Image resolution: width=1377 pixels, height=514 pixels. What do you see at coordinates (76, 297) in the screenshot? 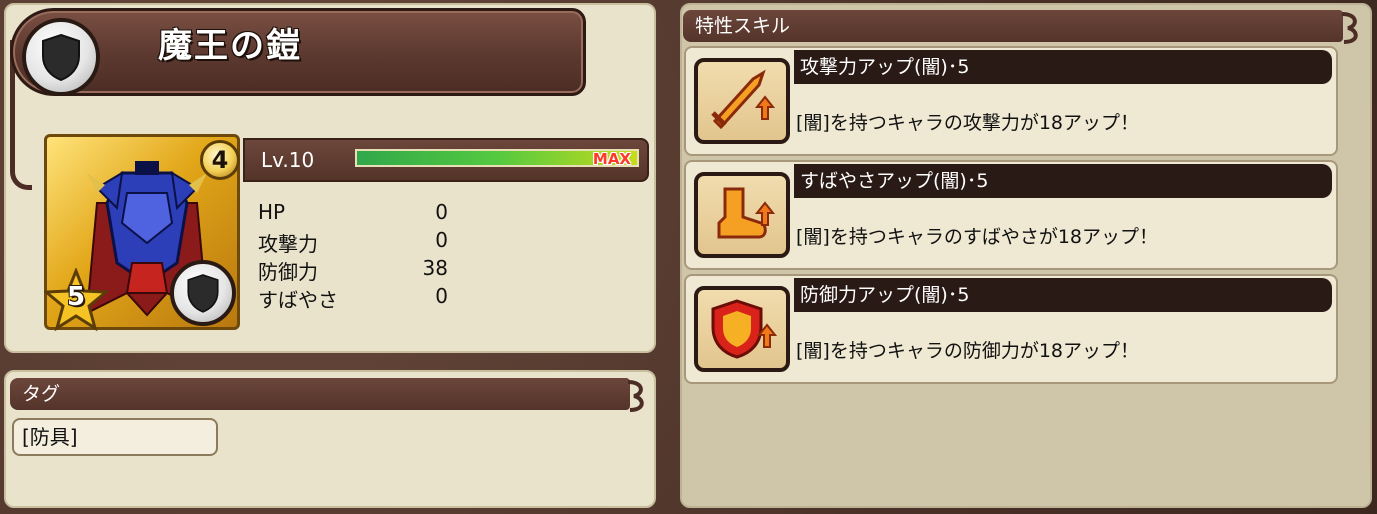
I see `star-count: 5` at bounding box center [76, 297].